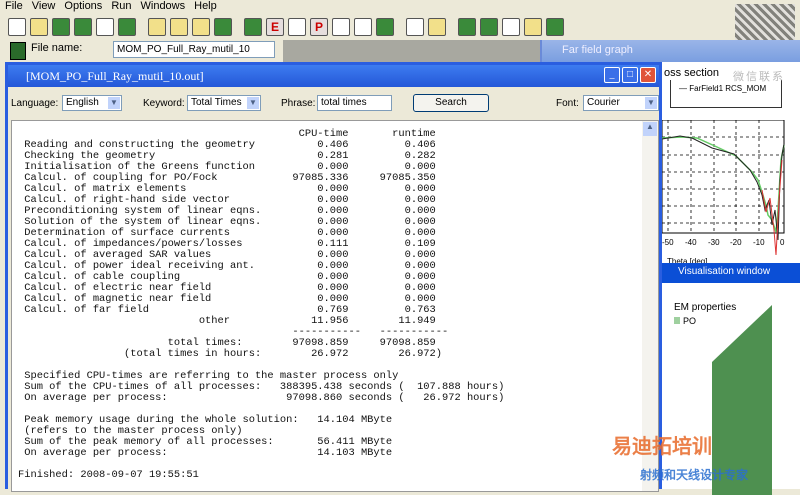 The height and width of the screenshot is (495, 800). I want to click on target-icon, so click(415, 27).